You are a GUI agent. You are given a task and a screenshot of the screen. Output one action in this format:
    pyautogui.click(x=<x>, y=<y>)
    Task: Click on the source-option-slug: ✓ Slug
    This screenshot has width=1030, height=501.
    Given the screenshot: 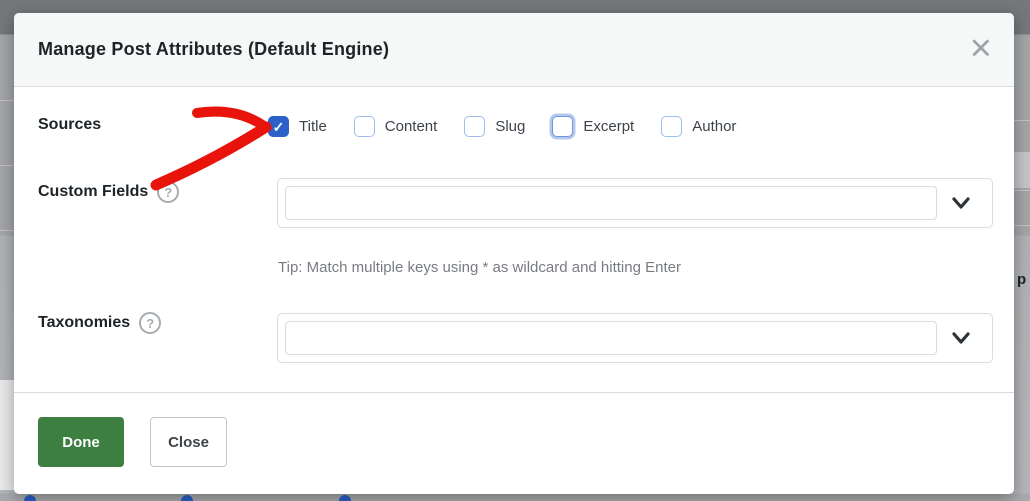 What is the action you would take?
    pyautogui.click(x=494, y=126)
    